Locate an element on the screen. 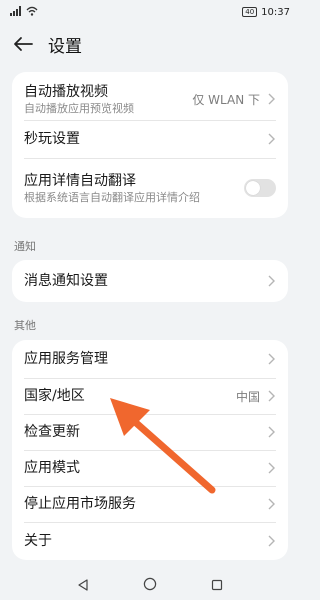  row-app-service-management: 应用服务管理 is located at coordinates (150, 359).